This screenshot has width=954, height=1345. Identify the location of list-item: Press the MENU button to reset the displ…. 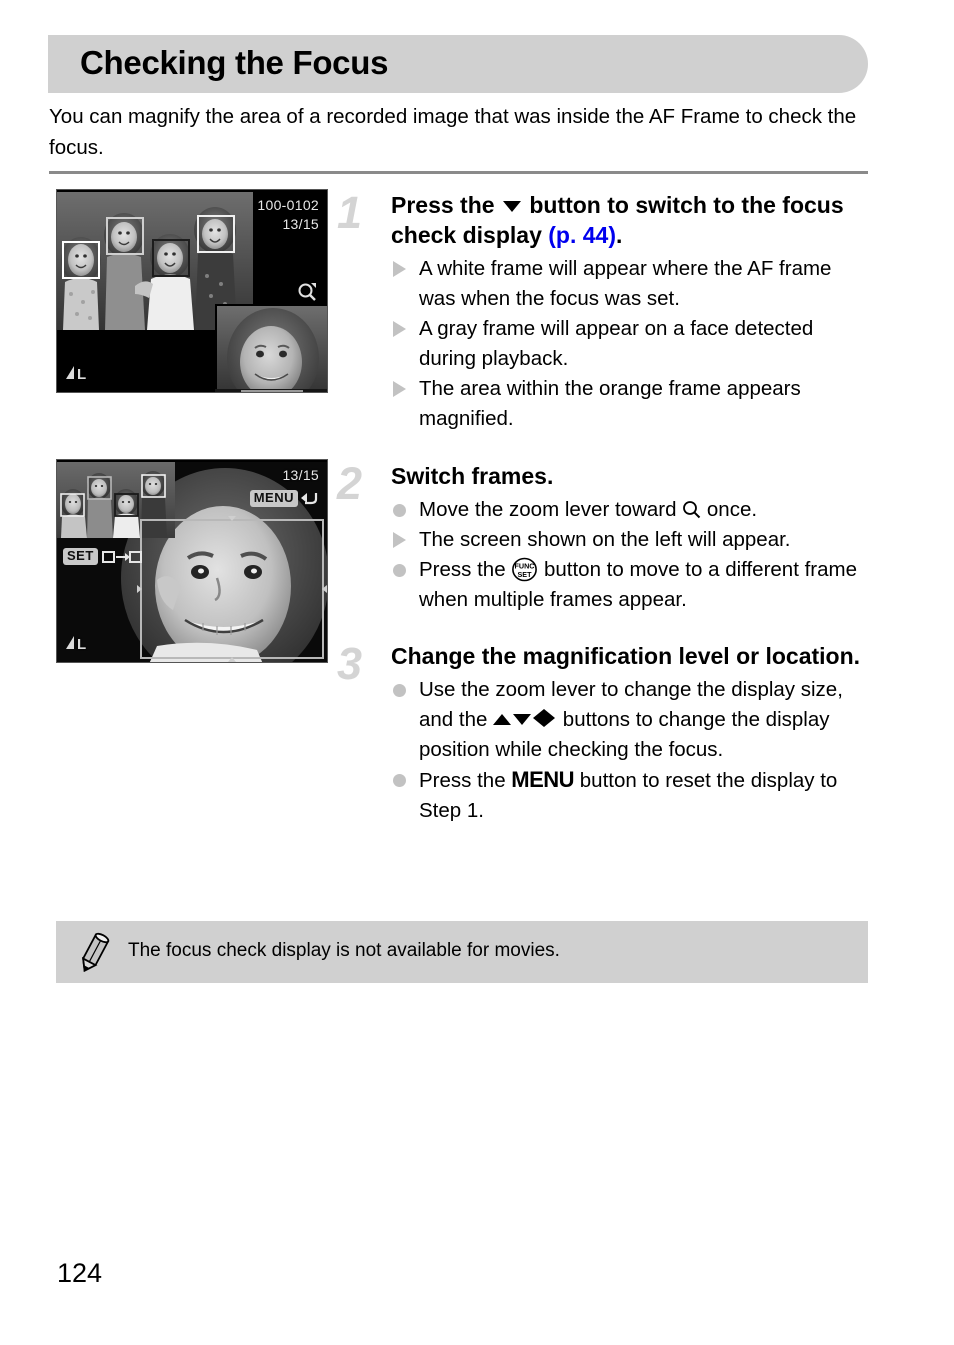
(626, 795).